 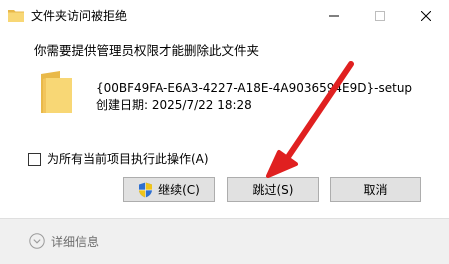 I want to click on continue-button-label: 继续(C), so click(x=179, y=189).